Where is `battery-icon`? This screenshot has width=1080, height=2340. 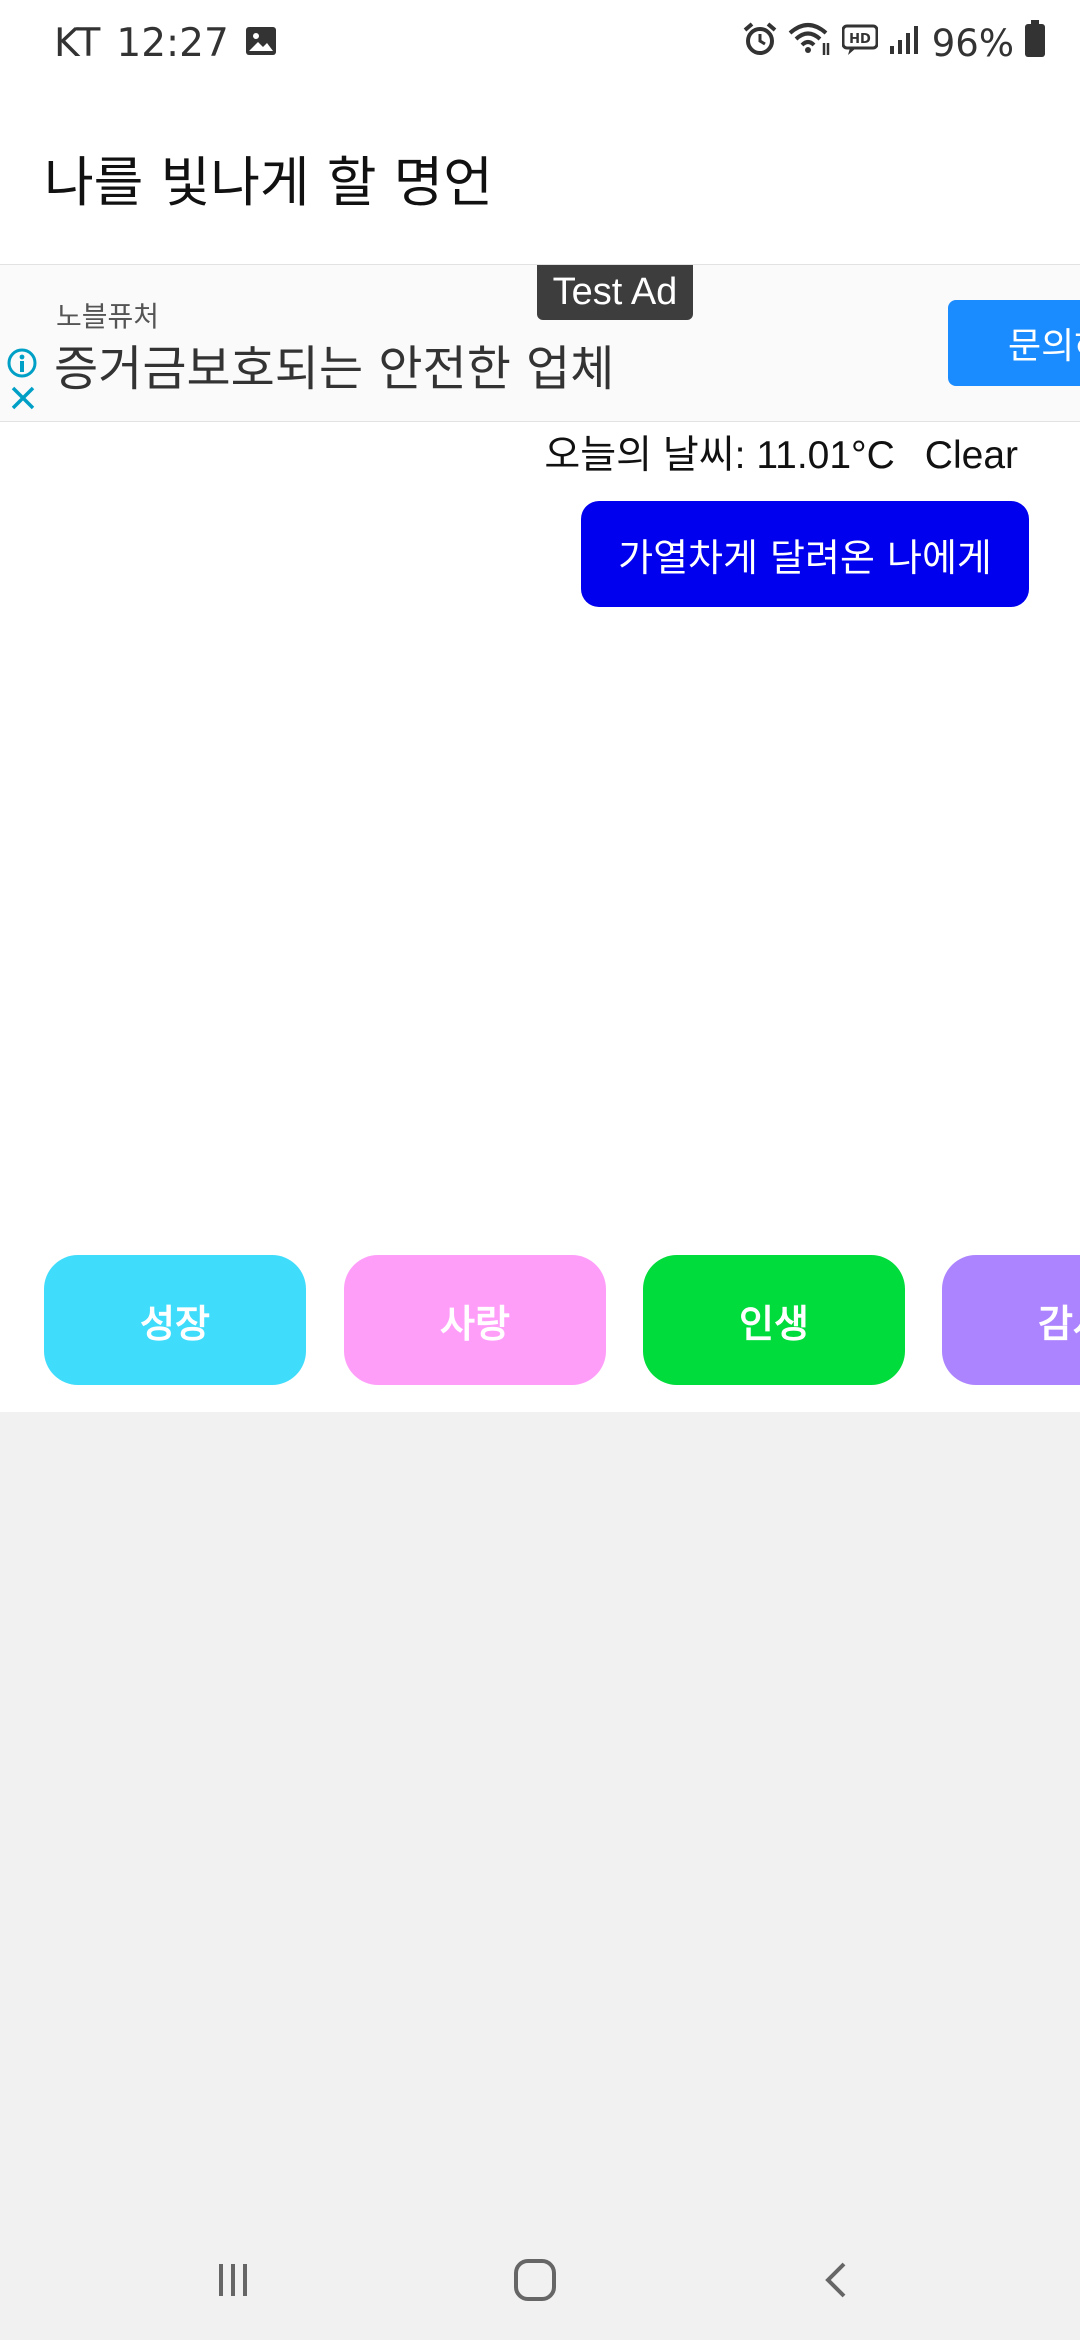
battery-icon is located at coordinates (1035, 43).